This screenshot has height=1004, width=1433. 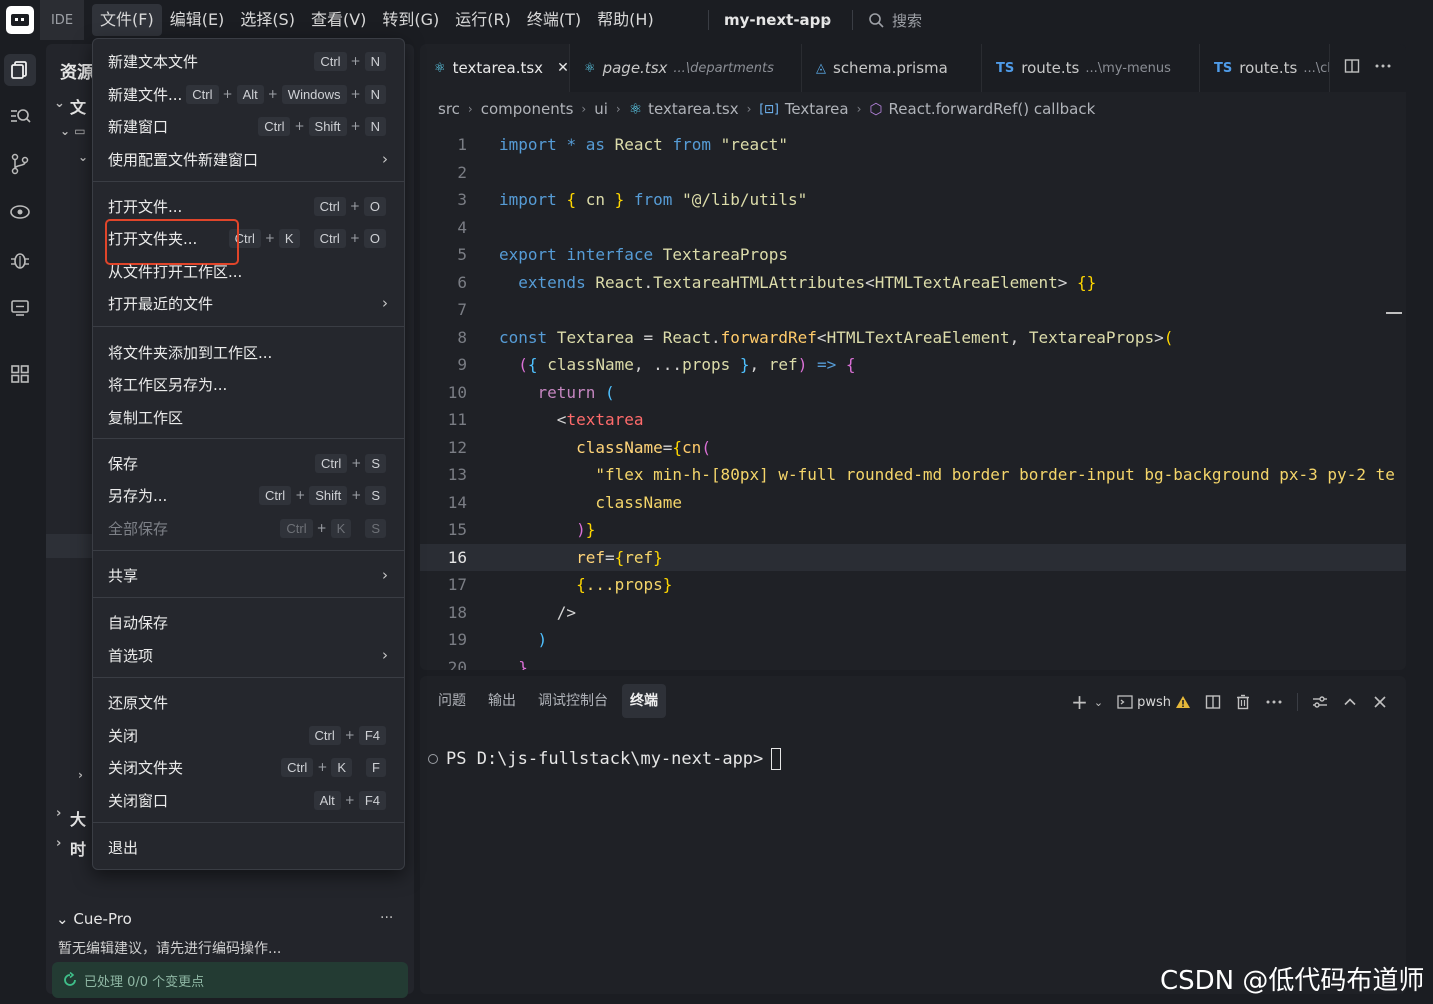 What do you see at coordinates (248, 303) in the screenshot?
I see `menu-item-open-recent: 打开最近的文件 ›` at bounding box center [248, 303].